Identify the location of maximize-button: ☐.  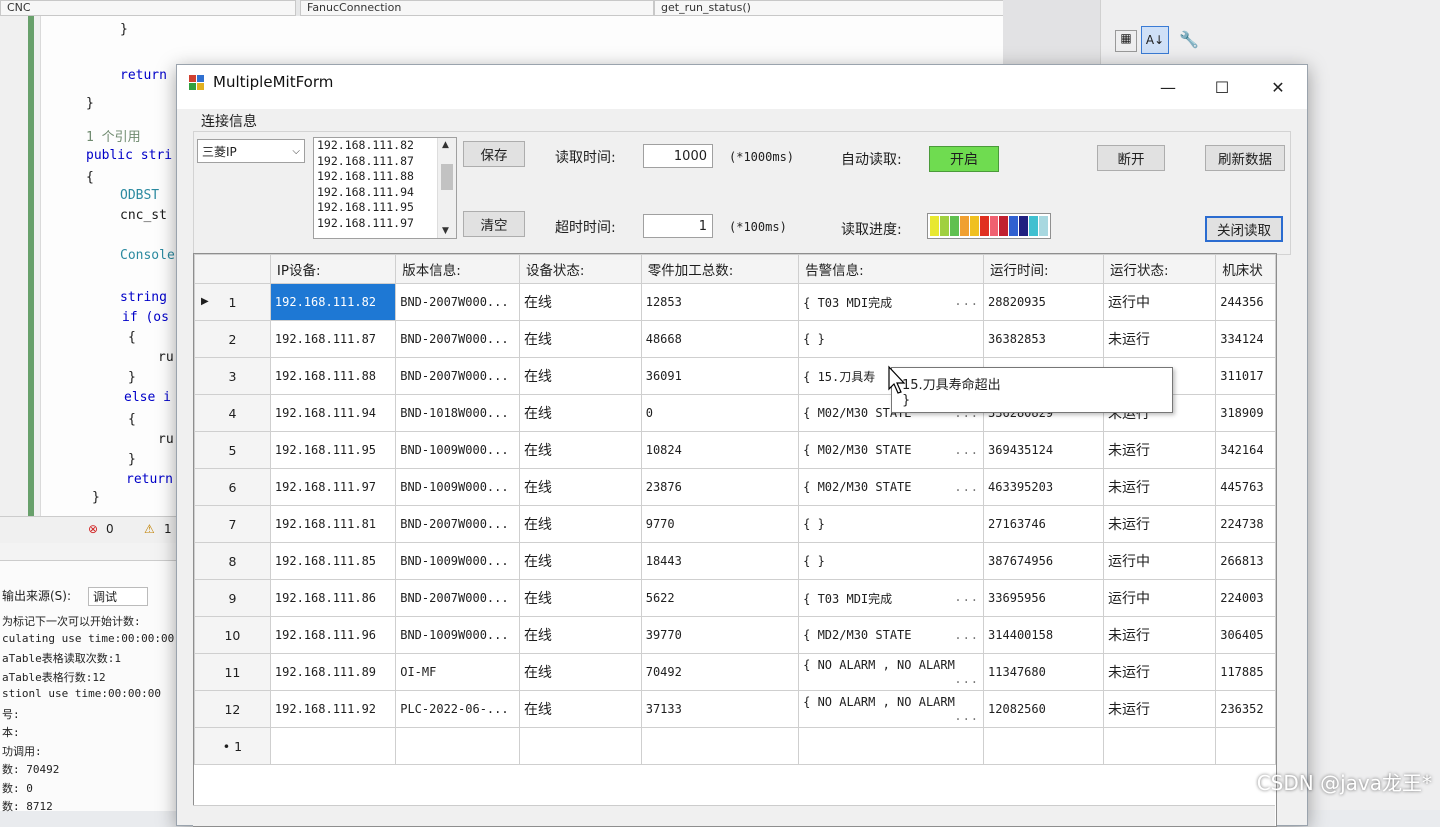
(1222, 87).